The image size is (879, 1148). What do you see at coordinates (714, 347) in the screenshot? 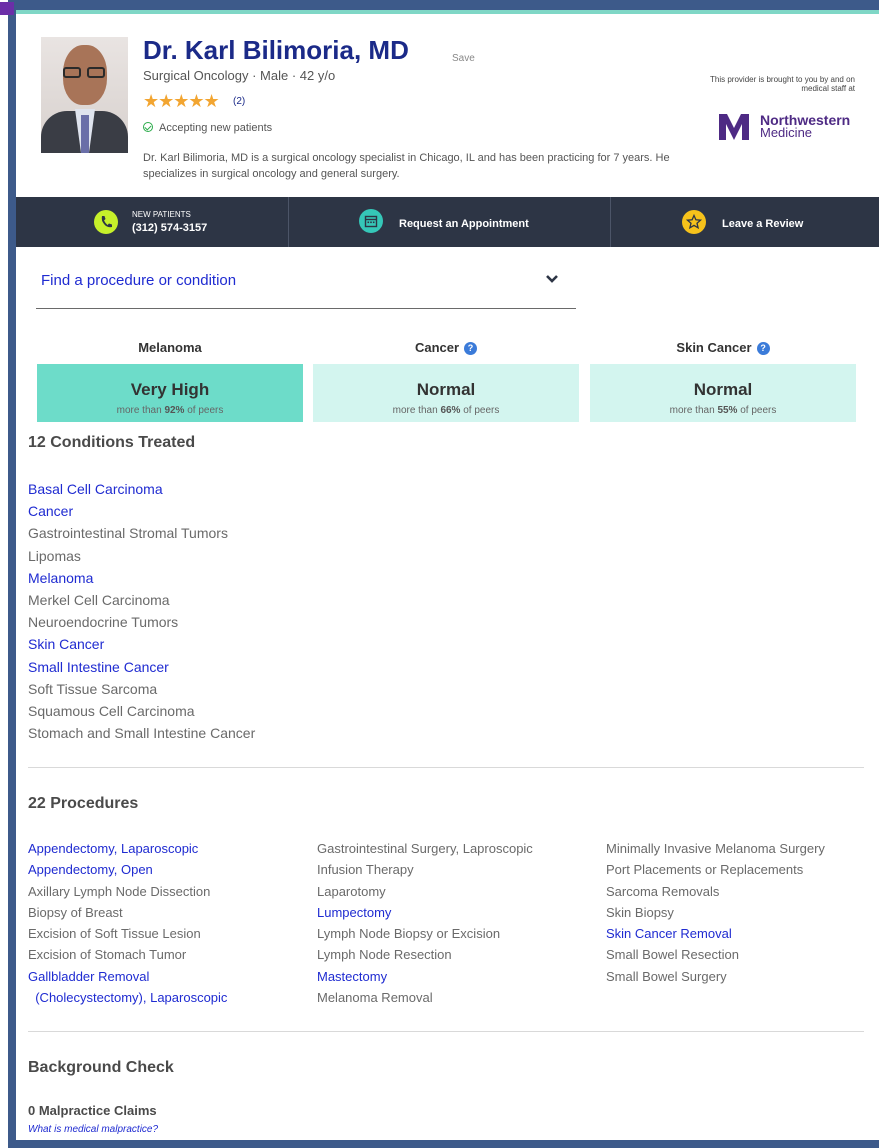
I see `rating-name: Skin Cancer` at bounding box center [714, 347].